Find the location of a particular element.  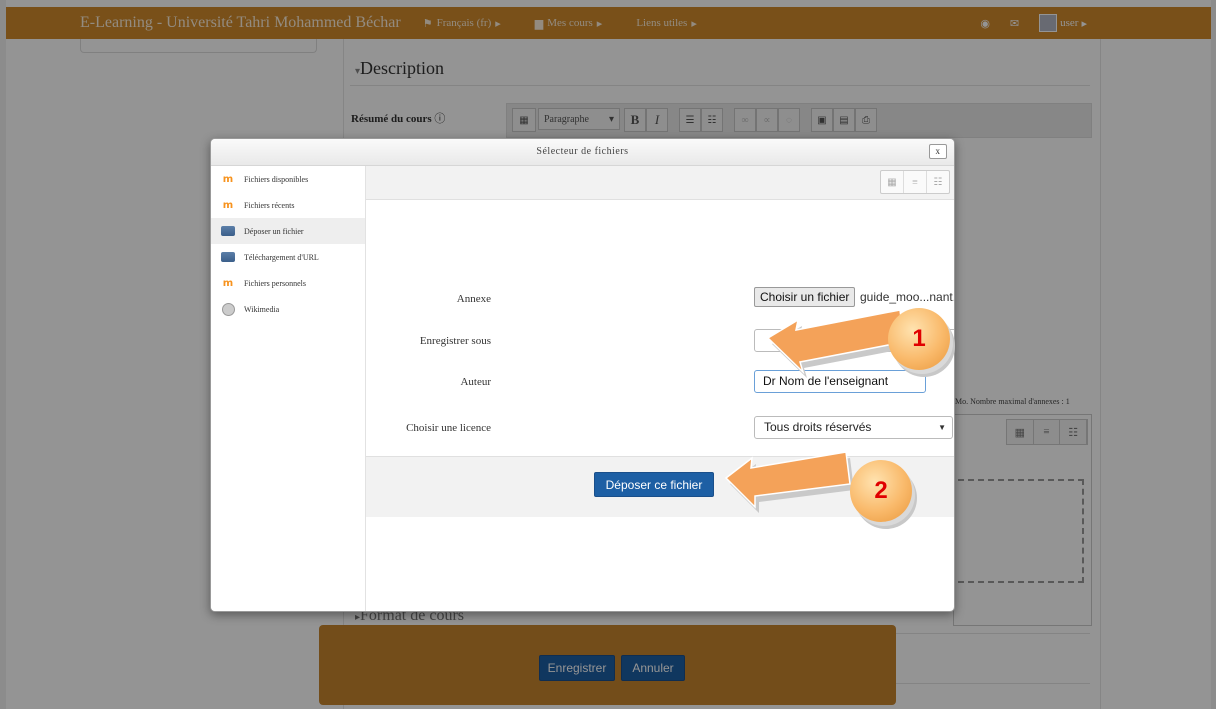

callout-2: 2 is located at coordinates (881, 491).